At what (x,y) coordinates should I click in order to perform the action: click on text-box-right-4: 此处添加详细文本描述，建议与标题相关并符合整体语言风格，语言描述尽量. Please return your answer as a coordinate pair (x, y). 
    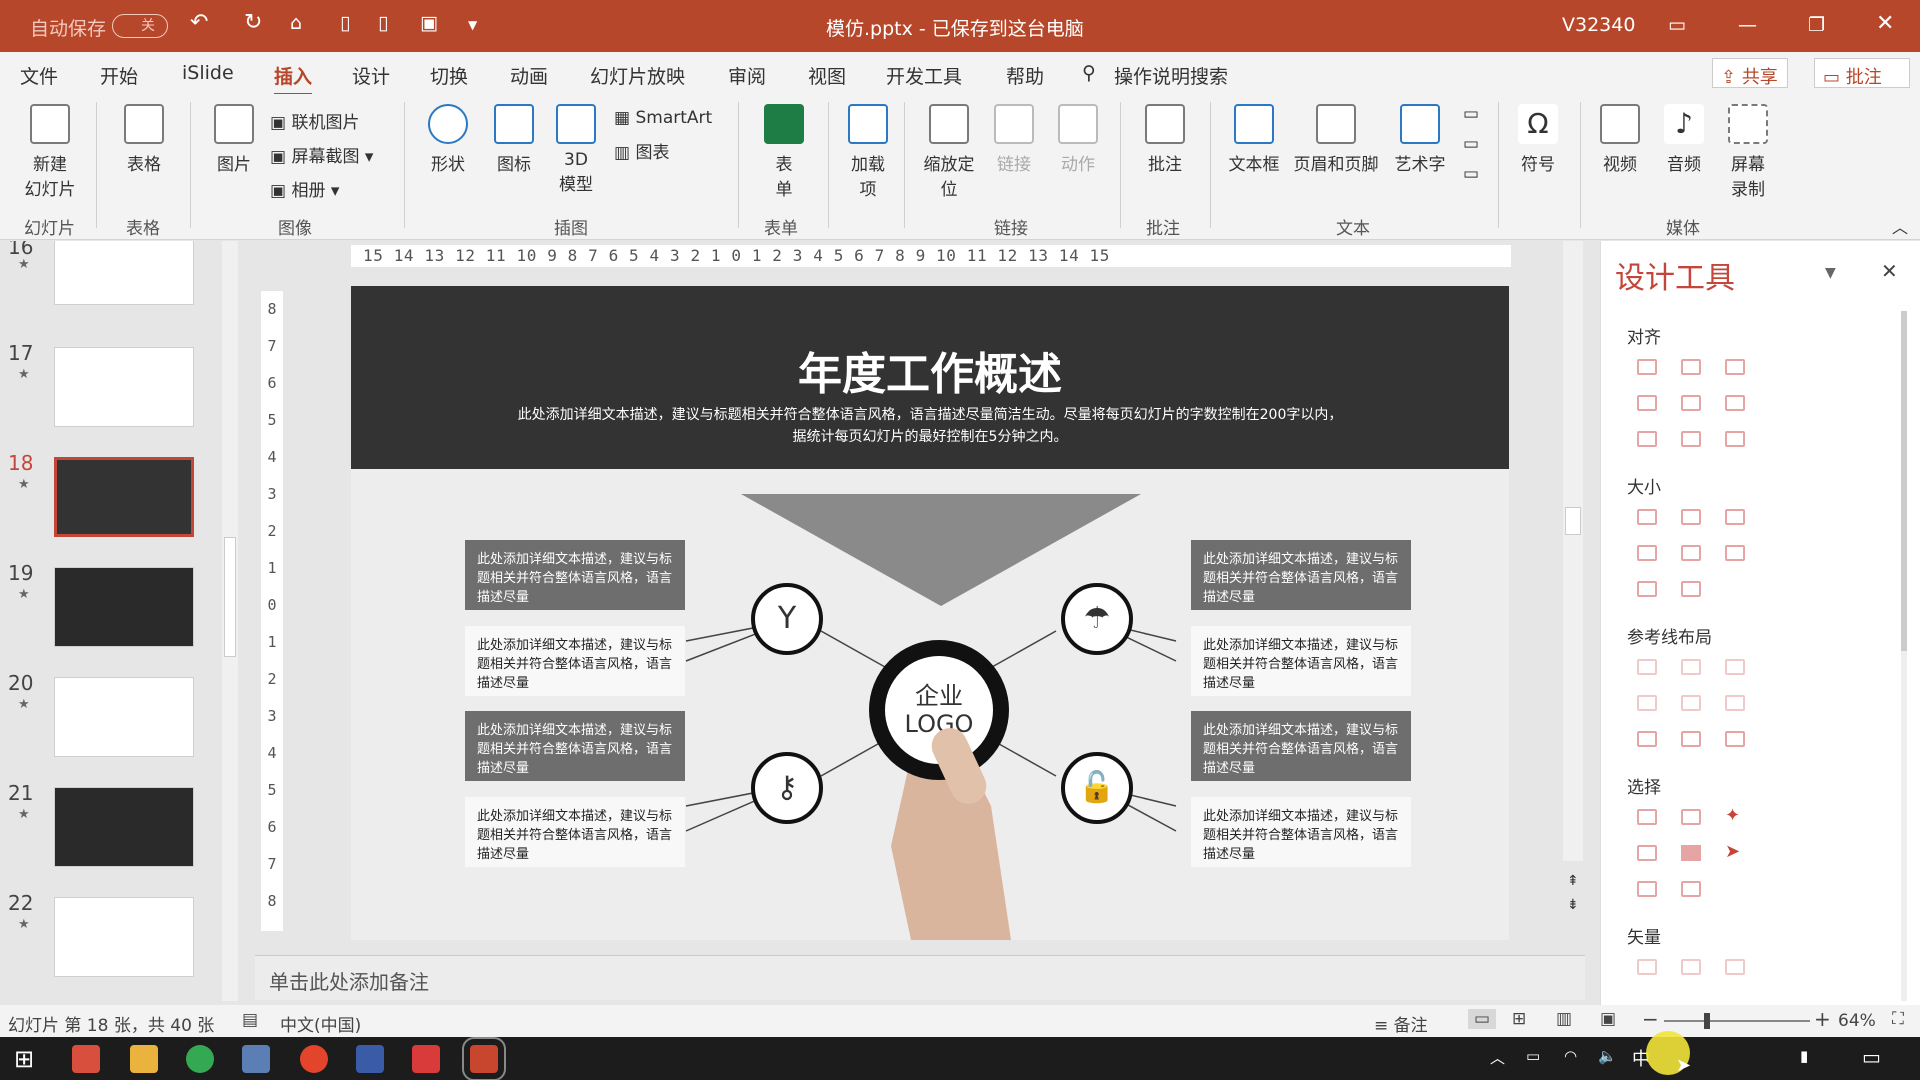
    Looking at the image, I should click on (1301, 832).